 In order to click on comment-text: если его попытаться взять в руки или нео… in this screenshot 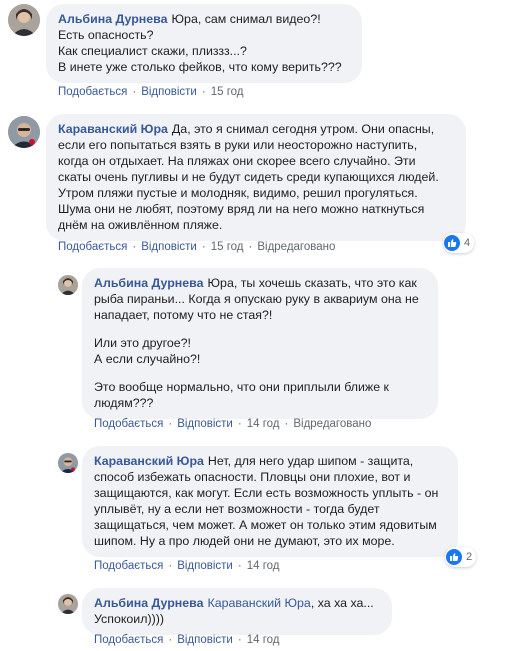, I will do `click(238, 145)`.